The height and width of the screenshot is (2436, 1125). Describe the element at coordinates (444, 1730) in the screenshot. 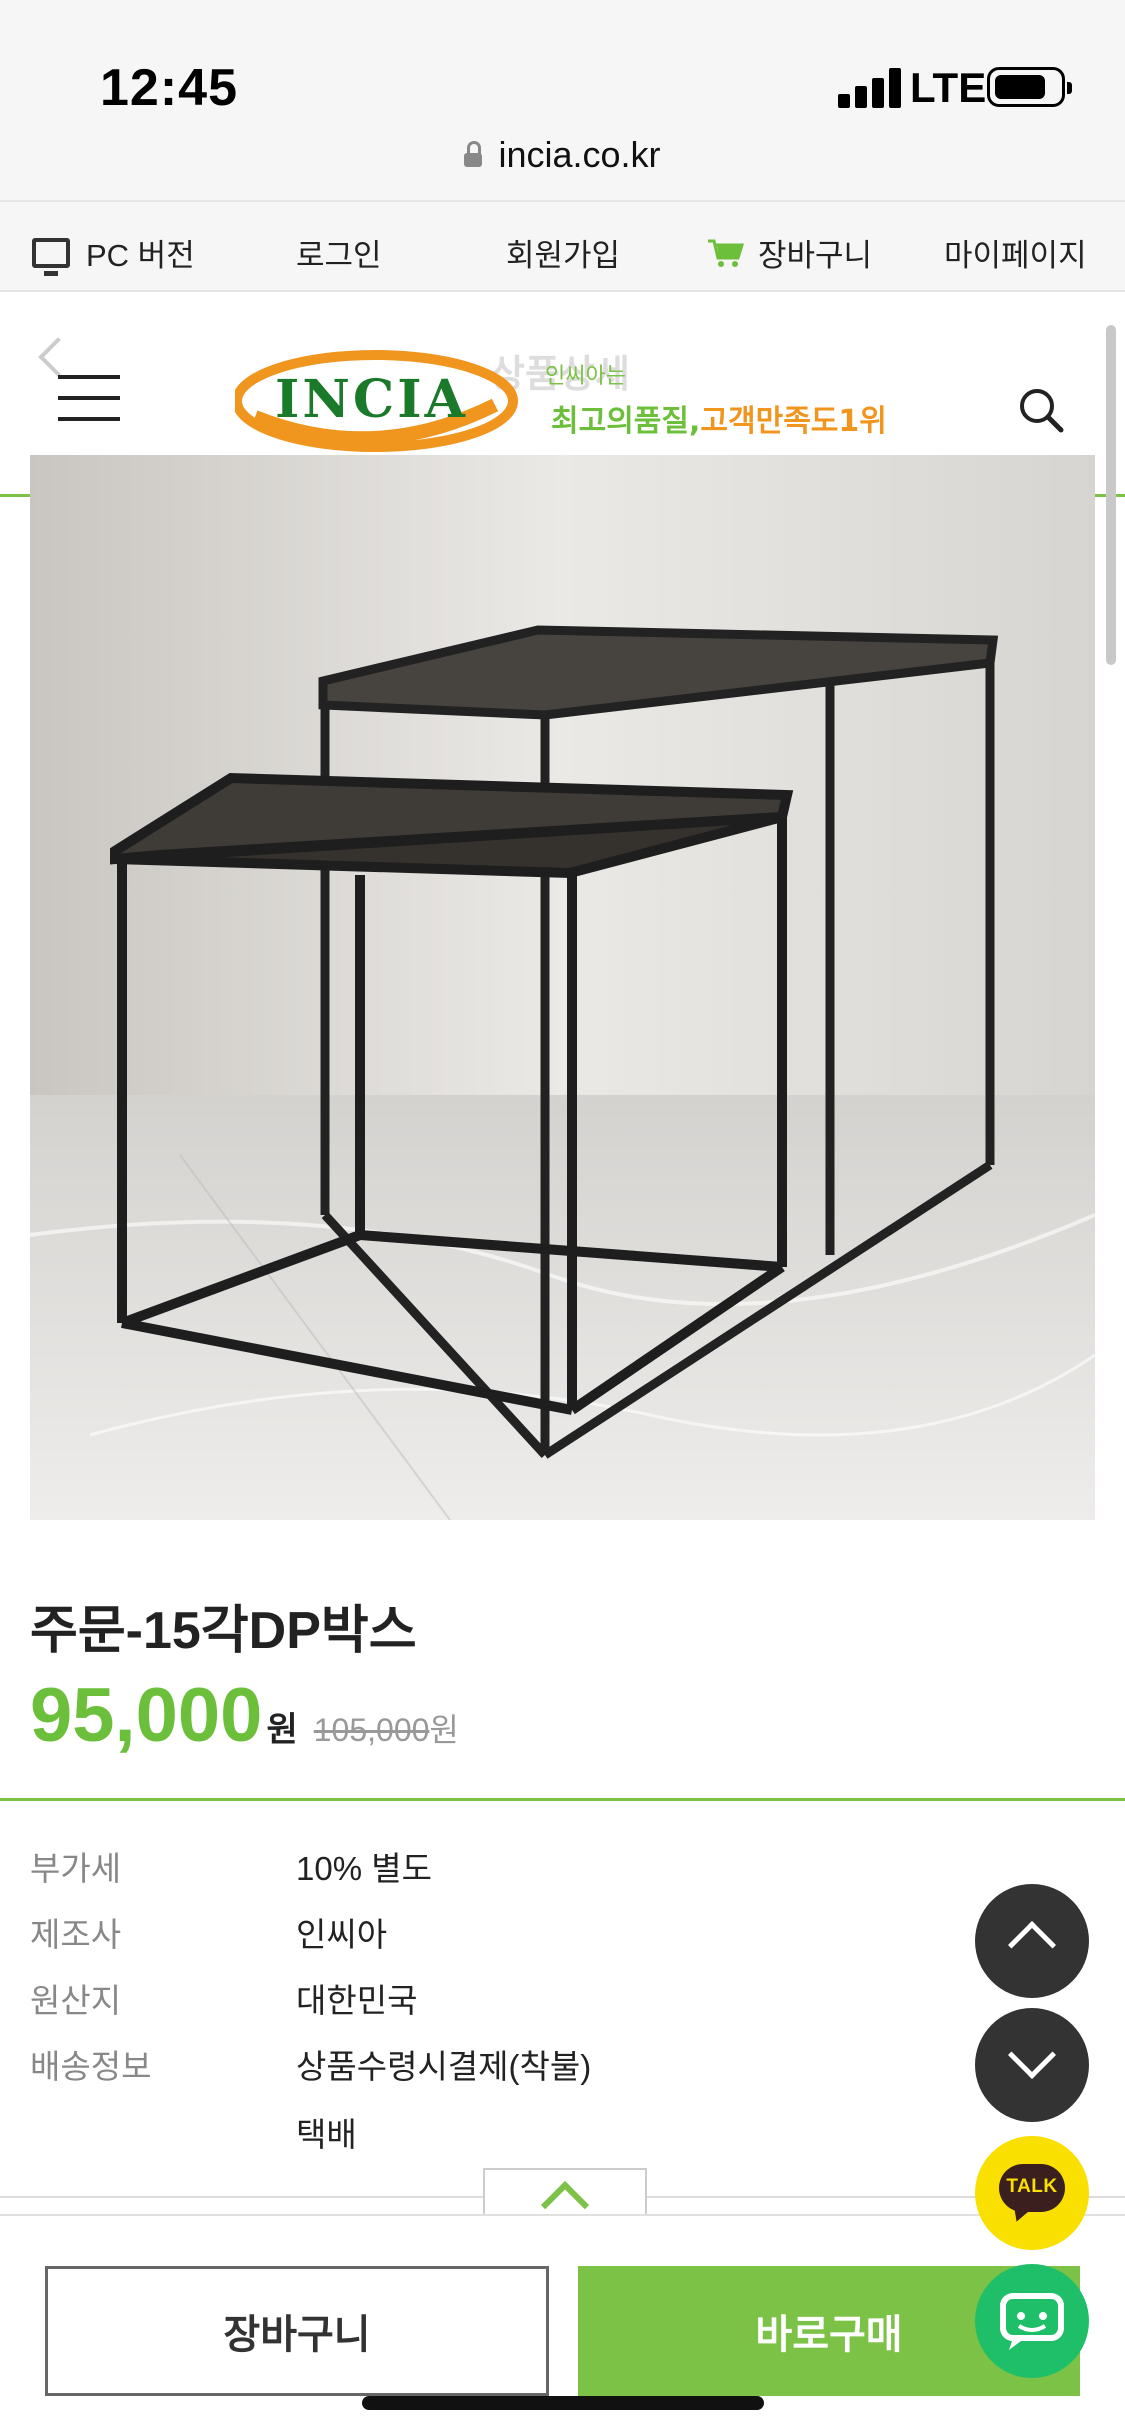

I see `original-price-unit: 원` at that location.